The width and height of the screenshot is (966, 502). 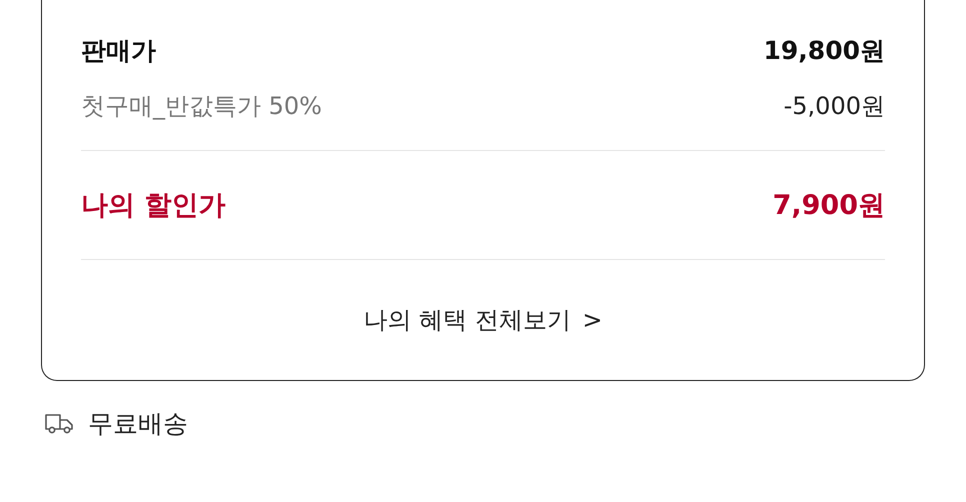 What do you see at coordinates (834, 106) in the screenshot?
I see `price-amount: -5,000원` at bounding box center [834, 106].